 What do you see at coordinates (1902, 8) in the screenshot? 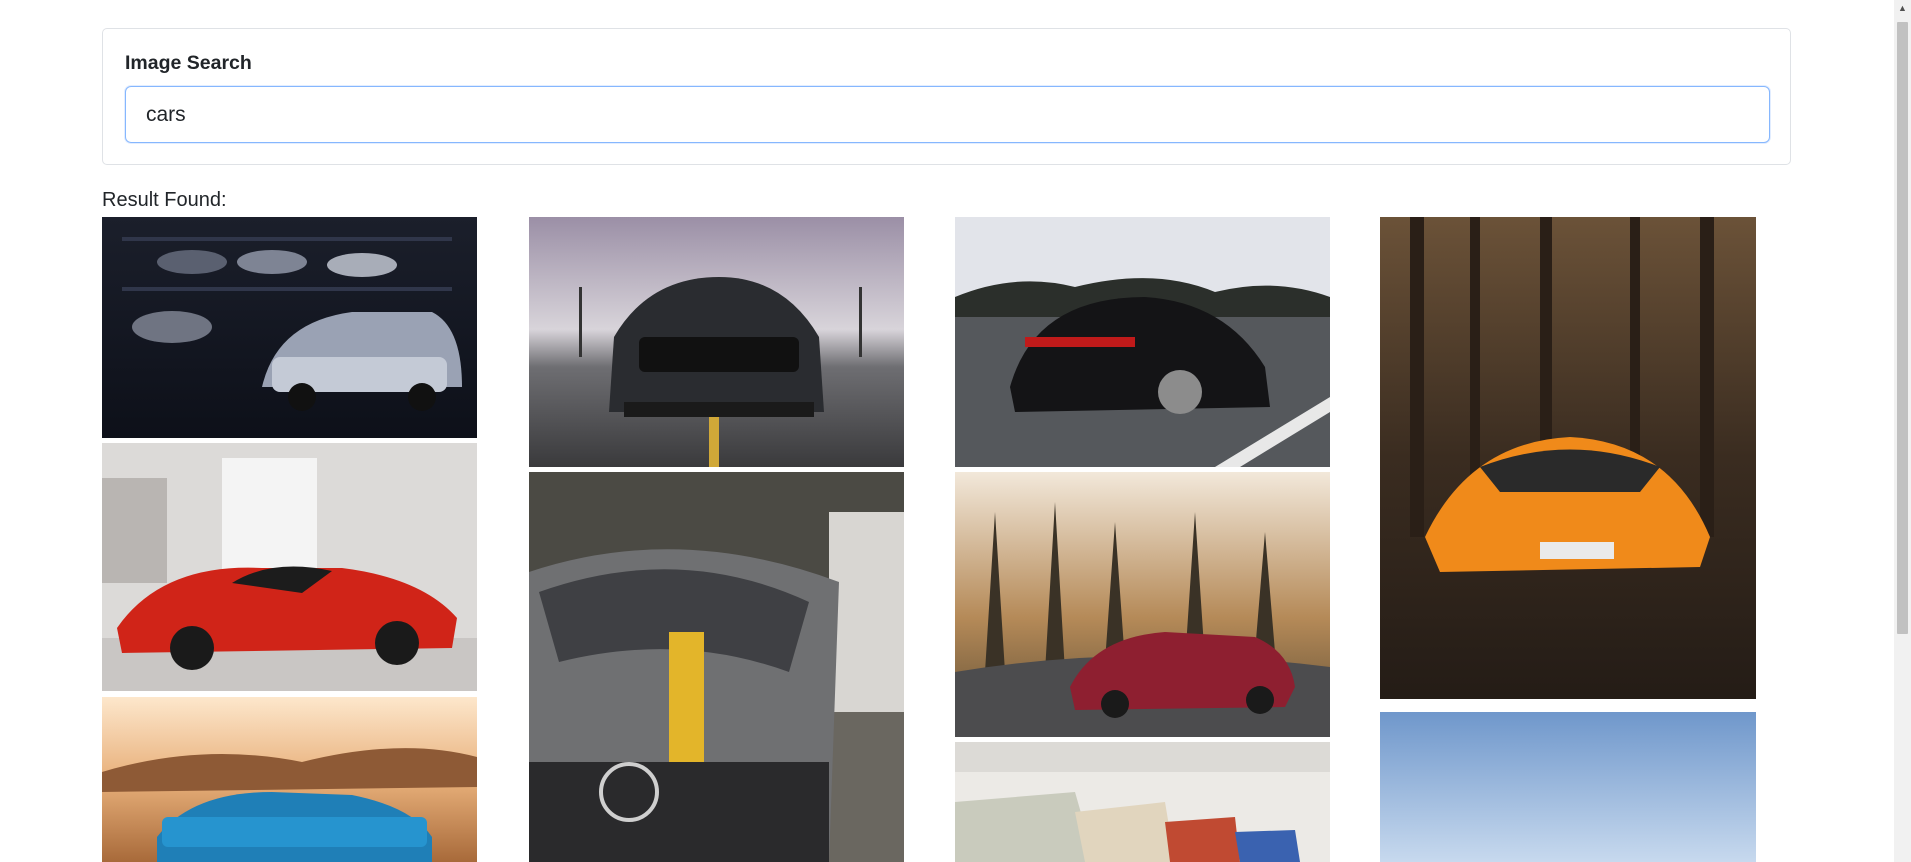
I see `scroll-up-icon: ▲` at bounding box center [1902, 8].